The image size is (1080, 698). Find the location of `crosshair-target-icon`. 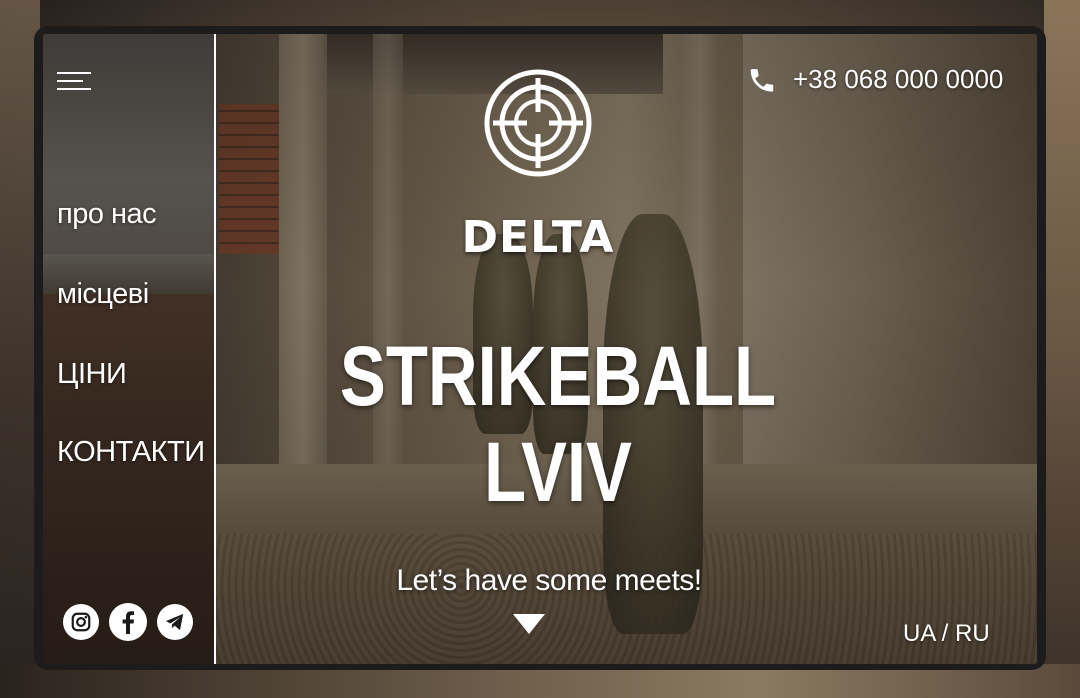

crosshair-target-icon is located at coordinates (538, 123).